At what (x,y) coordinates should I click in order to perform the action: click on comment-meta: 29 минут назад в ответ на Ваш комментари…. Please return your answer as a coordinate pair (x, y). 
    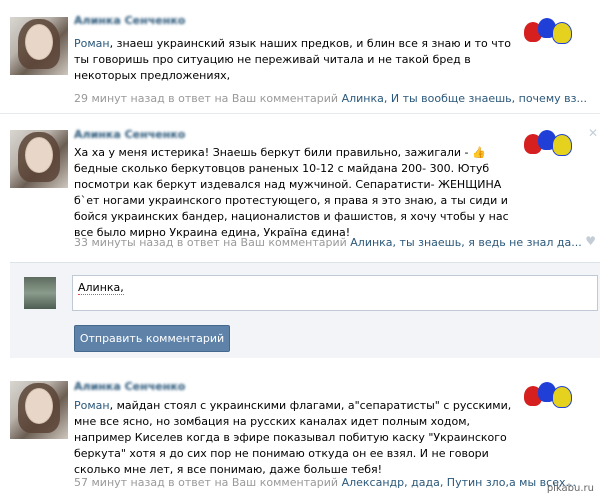
    Looking at the image, I should click on (330, 98).